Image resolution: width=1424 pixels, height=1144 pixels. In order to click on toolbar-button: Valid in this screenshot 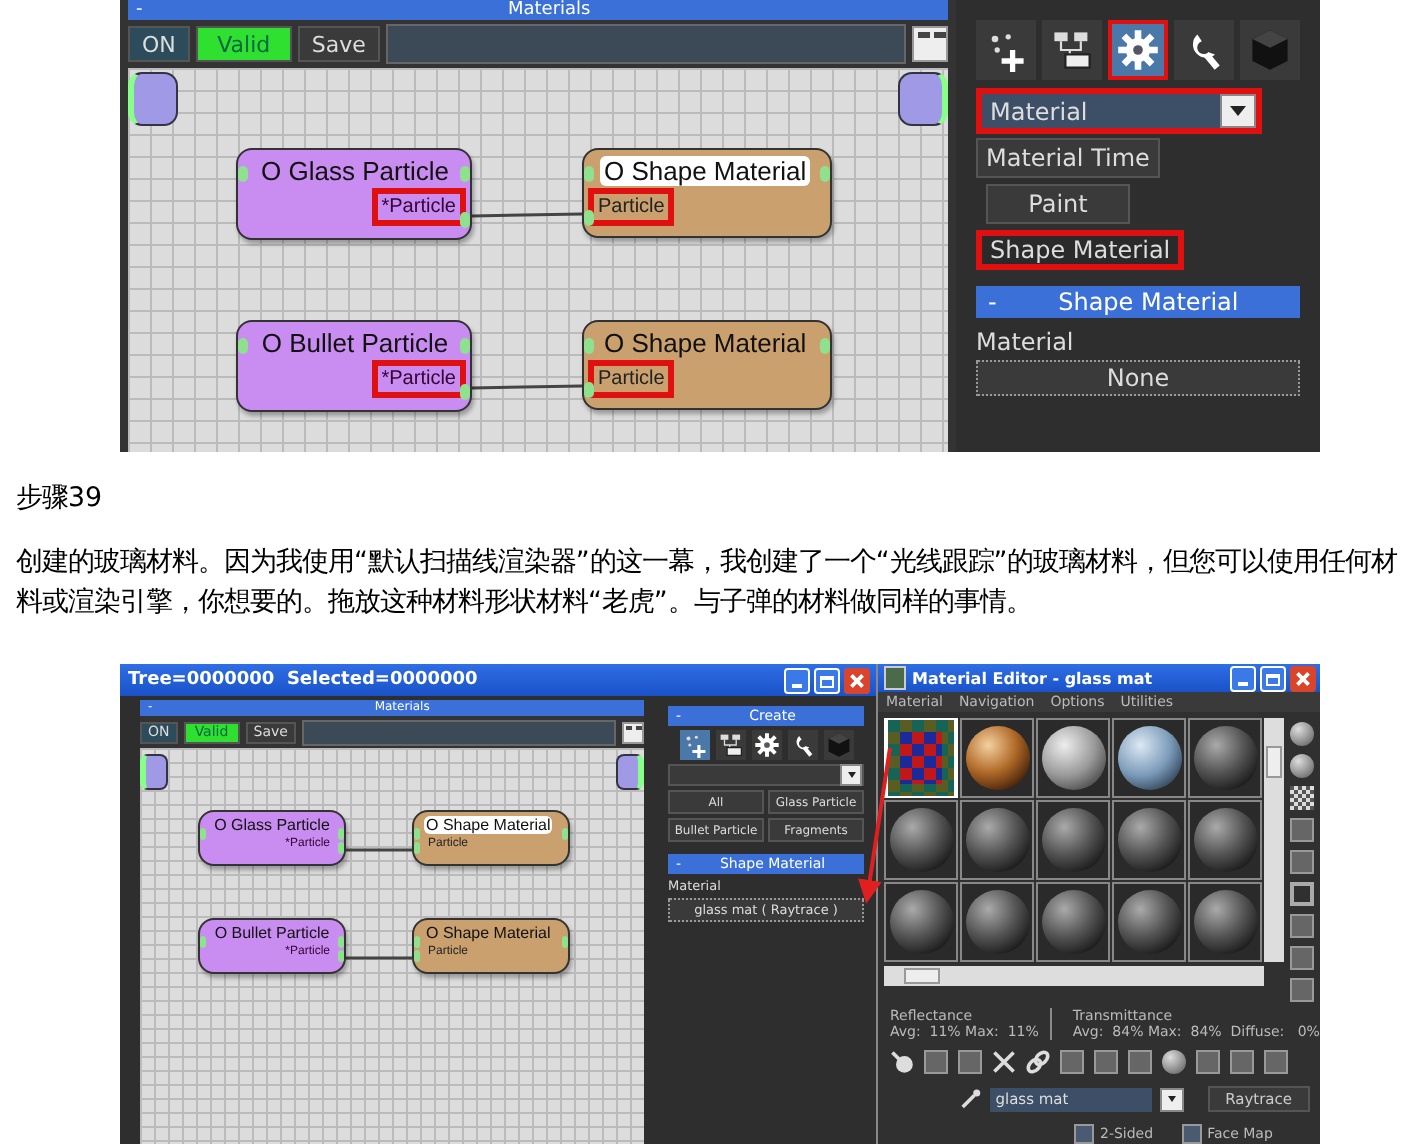, I will do `click(243, 44)`.